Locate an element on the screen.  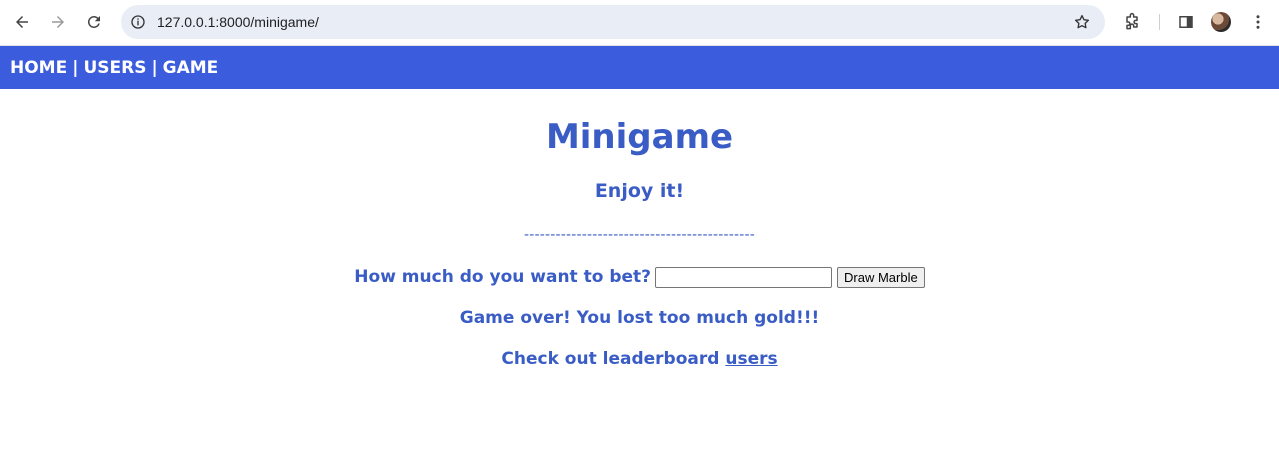
forward-button is located at coordinates (58, 22).